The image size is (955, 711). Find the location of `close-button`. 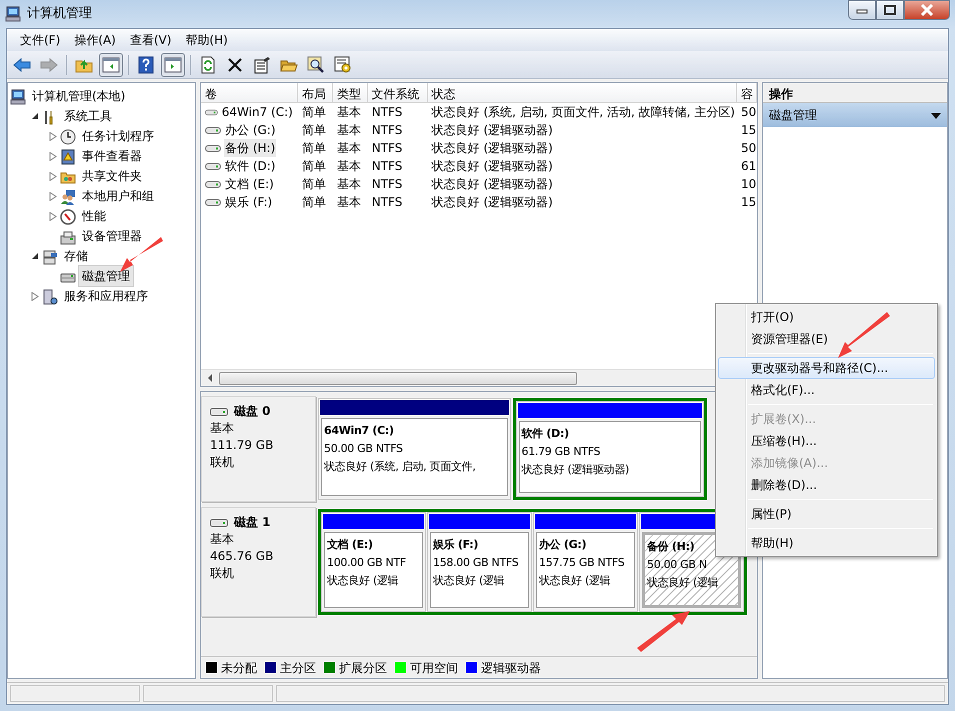

close-button is located at coordinates (927, 10).